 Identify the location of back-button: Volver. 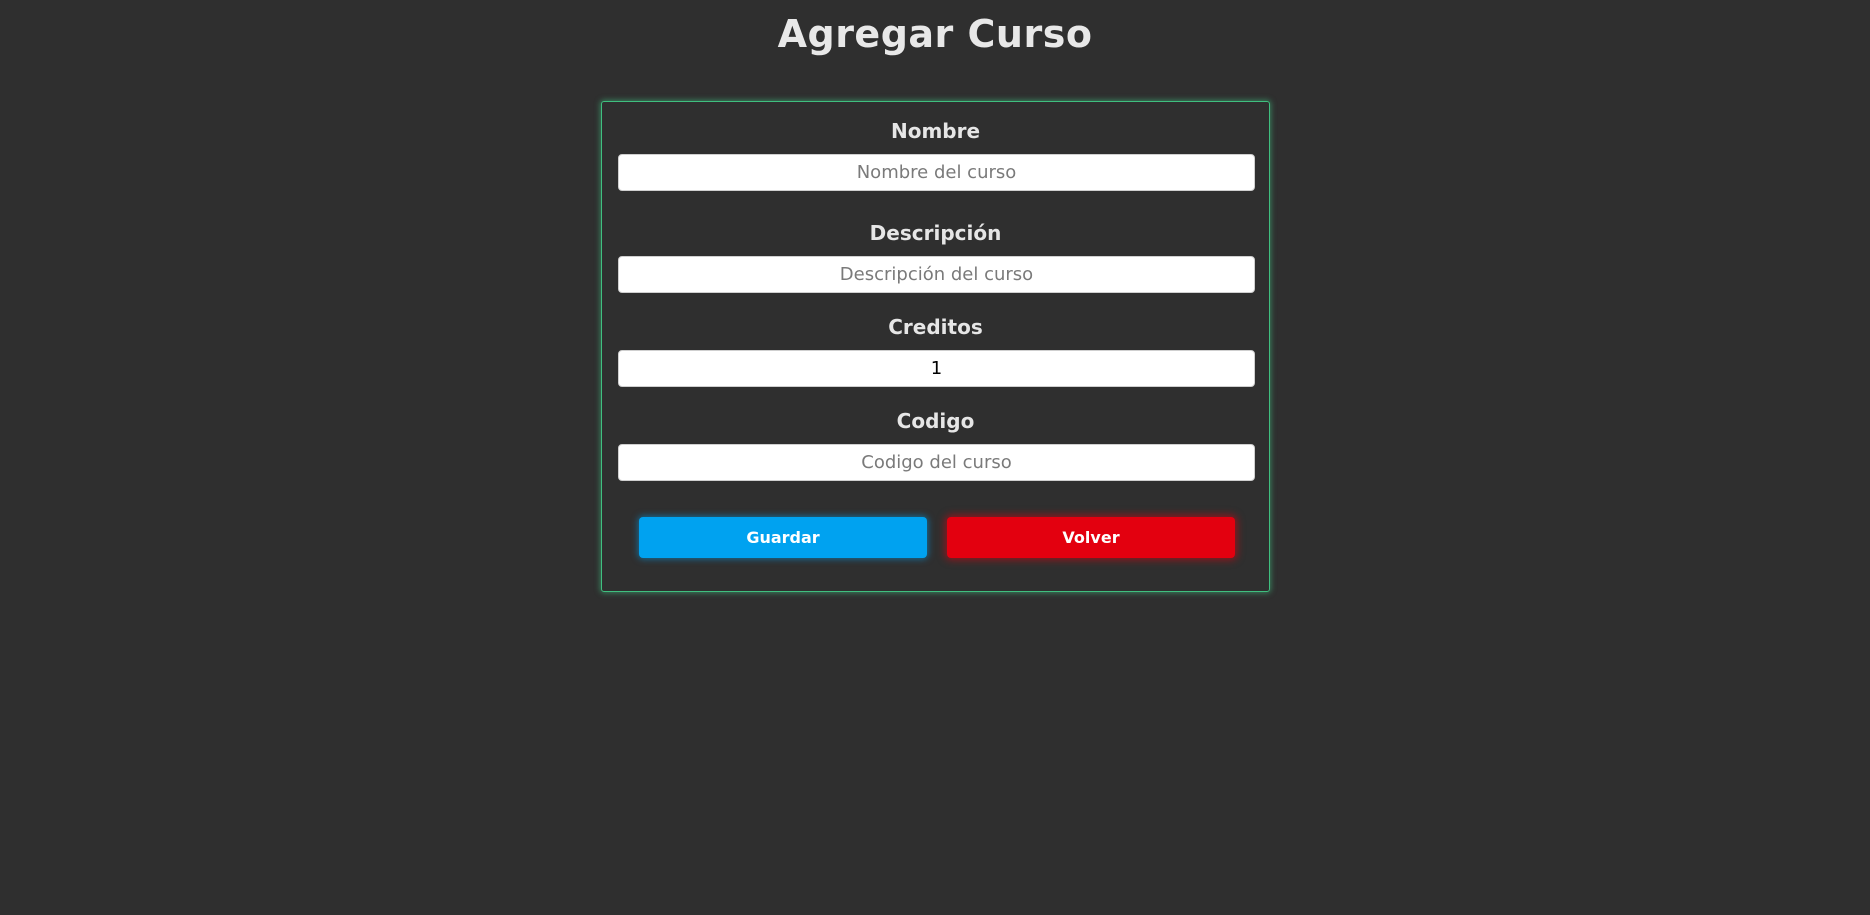
(1091, 537).